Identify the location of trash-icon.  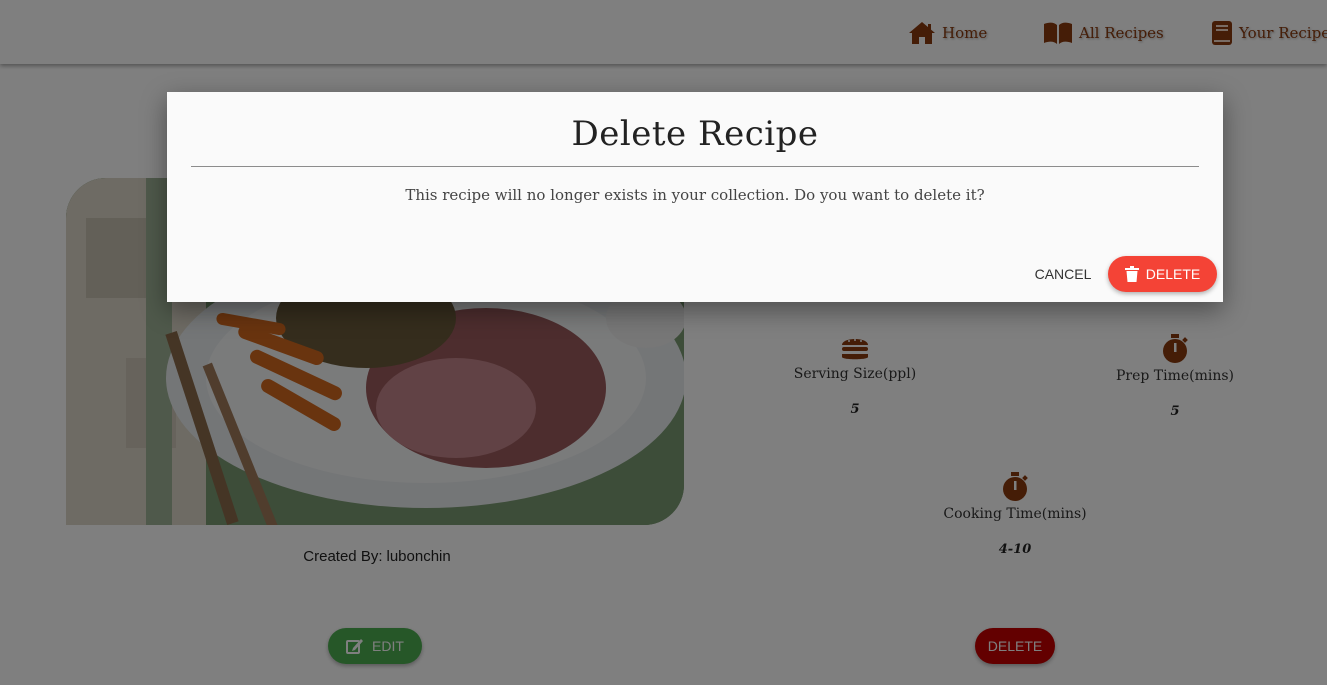
(1131, 274).